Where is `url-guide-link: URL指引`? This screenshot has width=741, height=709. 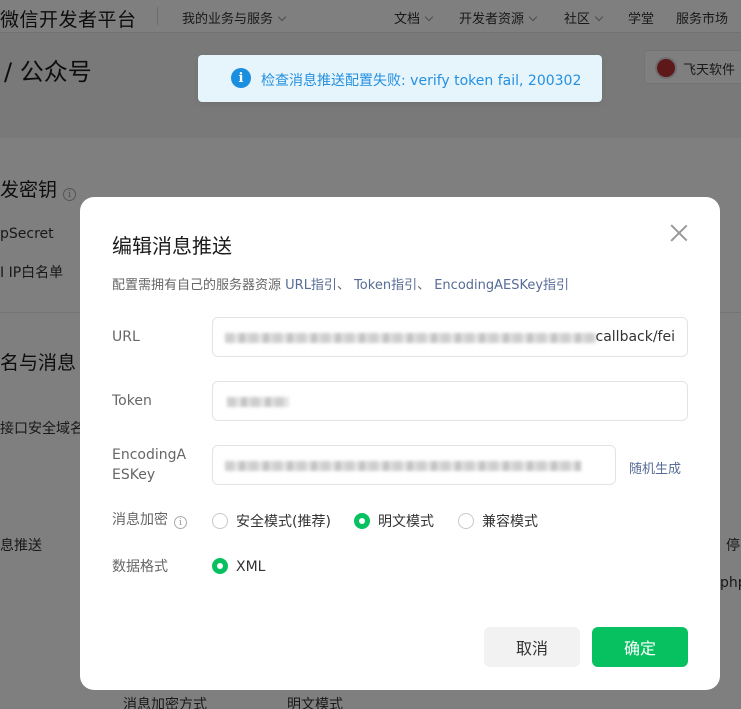
url-guide-link: URL指引 is located at coordinates (311, 285).